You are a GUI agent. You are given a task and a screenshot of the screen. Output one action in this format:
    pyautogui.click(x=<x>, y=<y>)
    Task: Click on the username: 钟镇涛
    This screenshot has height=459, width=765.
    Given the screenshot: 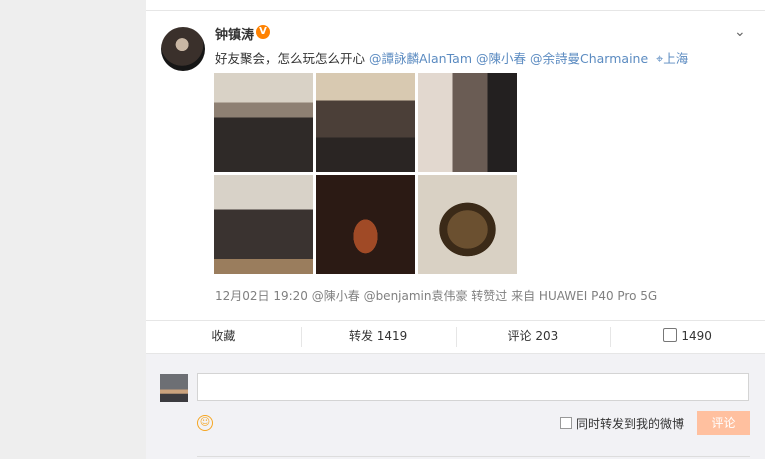 What is the action you would take?
    pyautogui.click(x=234, y=33)
    